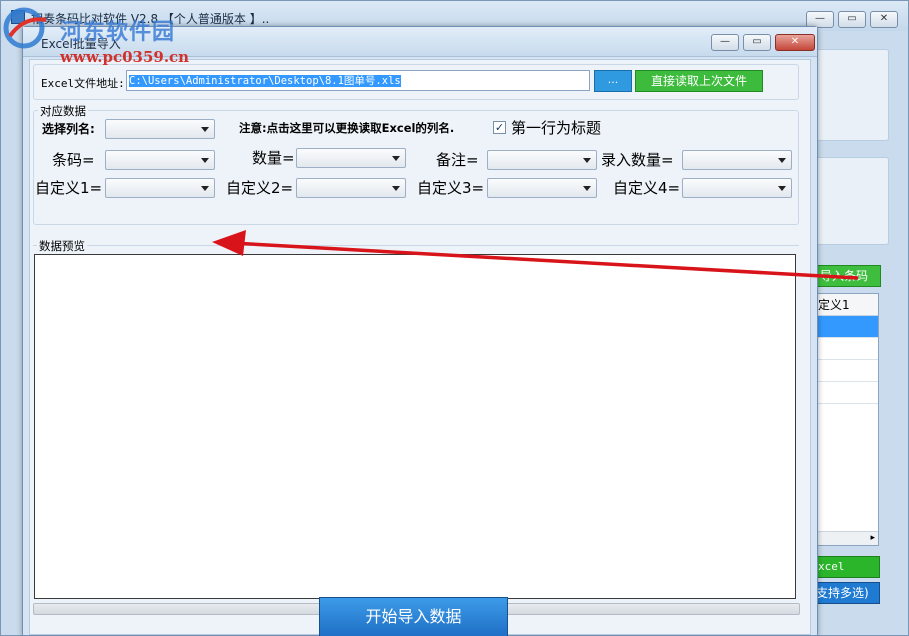  What do you see at coordinates (757, 42) in the screenshot?
I see `dialog-maximize-button: ▭` at bounding box center [757, 42].